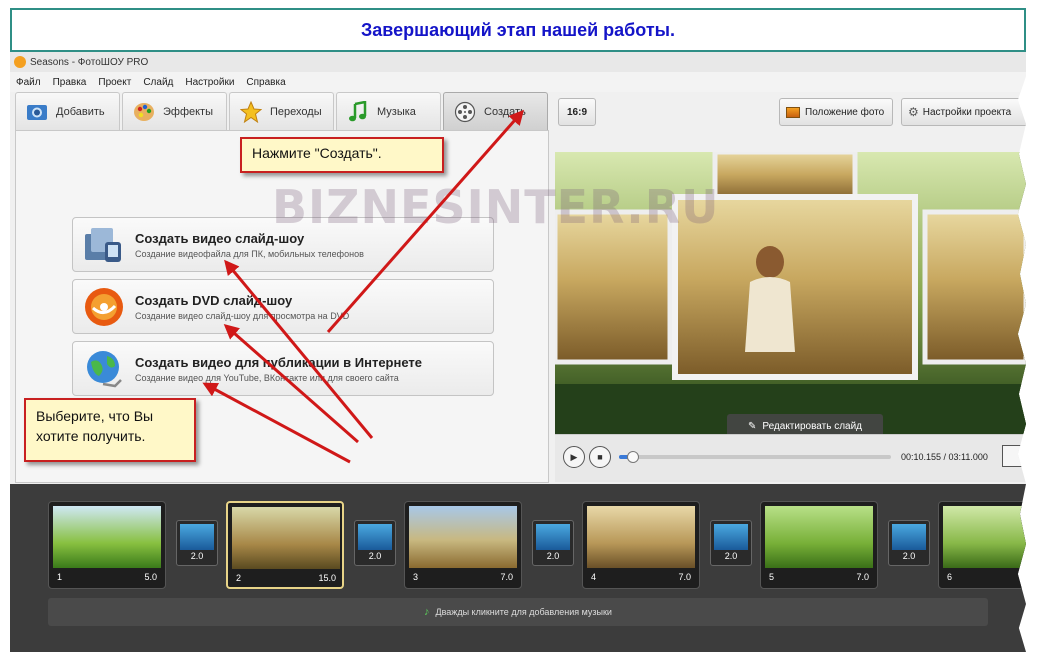 This screenshot has height=661, width=1044. I want to click on globe-icon, so click(104, 369).